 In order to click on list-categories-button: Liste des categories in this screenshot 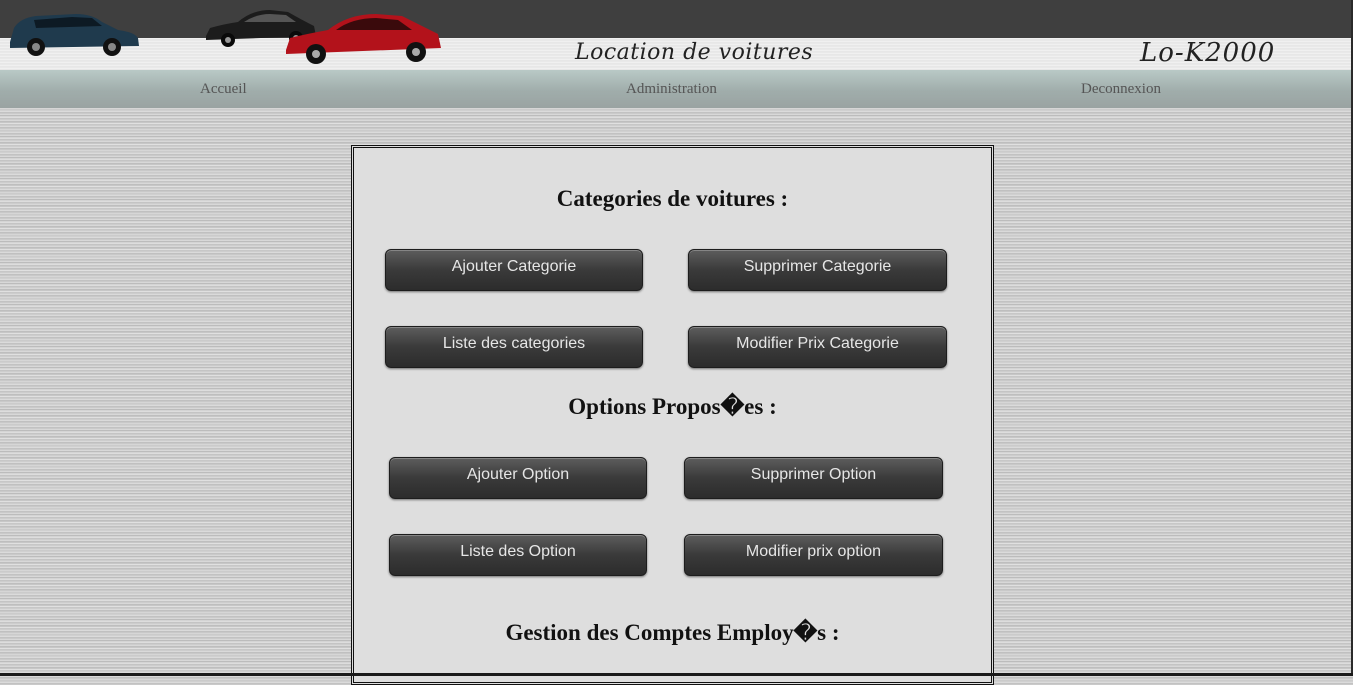, I will do `click(514, 347)`.